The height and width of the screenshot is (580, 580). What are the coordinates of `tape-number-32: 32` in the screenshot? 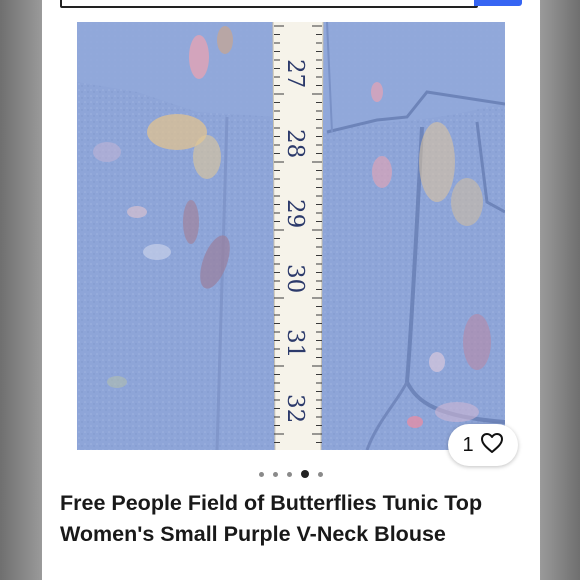 It's located at (295, 408).